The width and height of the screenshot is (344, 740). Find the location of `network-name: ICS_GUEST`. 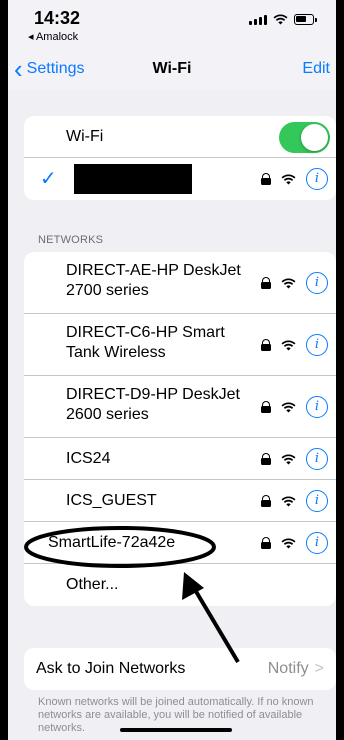

network-name: ICS_GUEST is located at coordinates (111, 500).